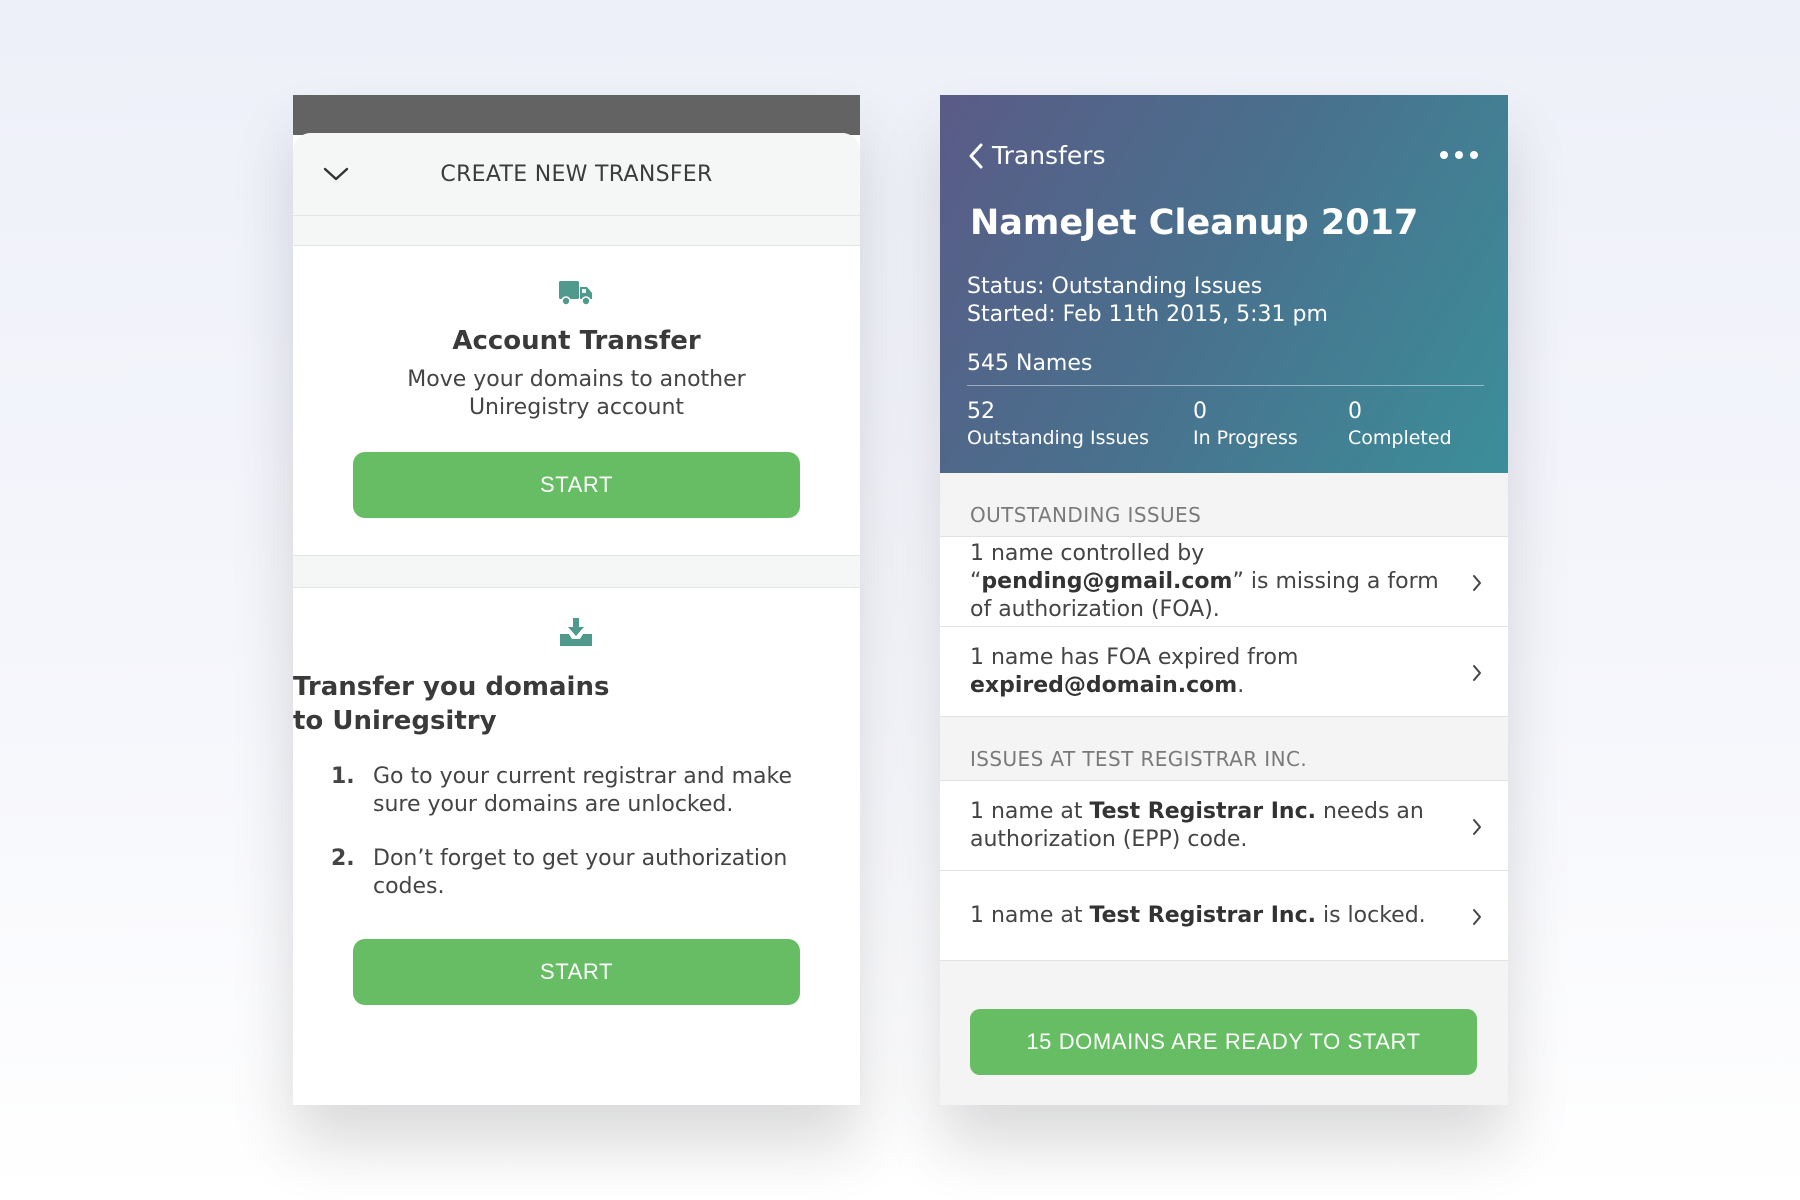  Describe the element at coordinates (1459, 155) in the screenshot. I see `more-options-icon` at that location.